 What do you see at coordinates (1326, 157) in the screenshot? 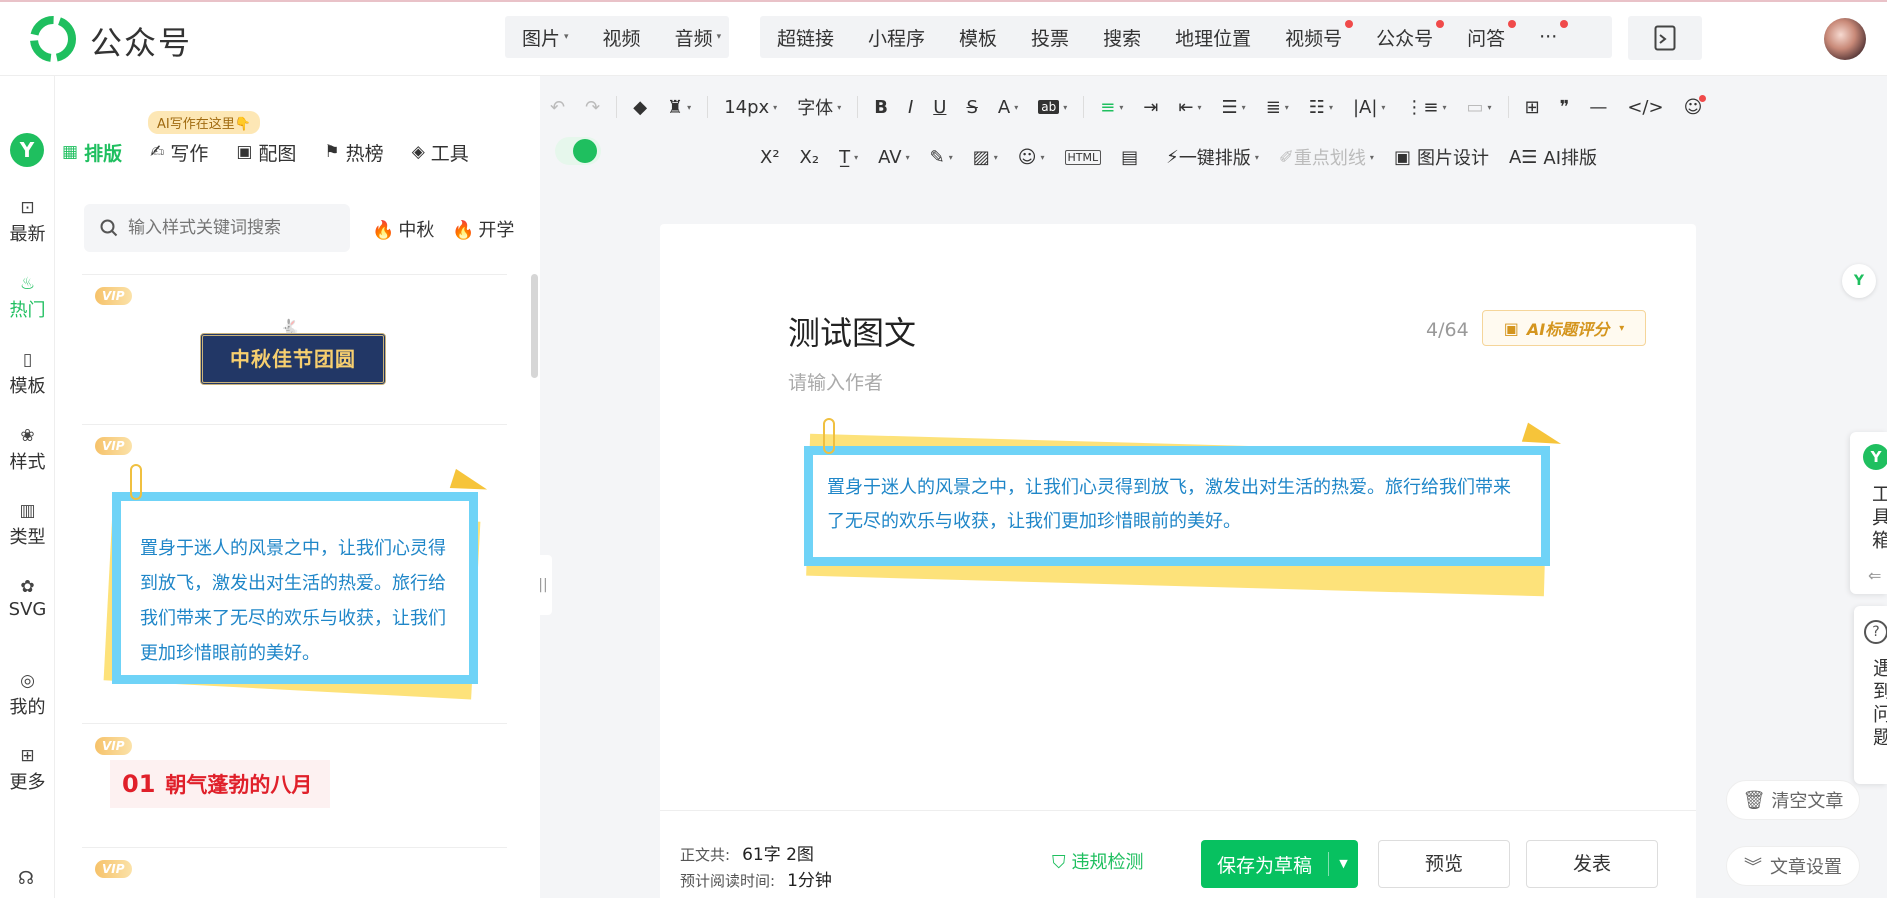
I see `highlight-line-button: ✐ 重点划线 ▾` at bounding box center [1326, 157].